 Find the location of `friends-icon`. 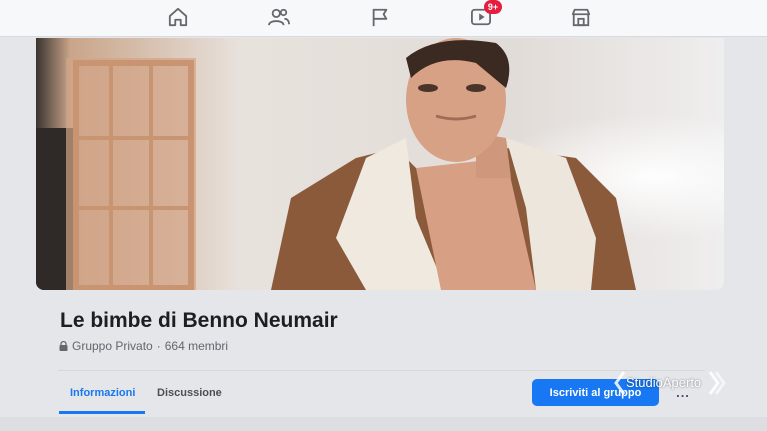

friends-icon is located at coordinates (279, 17).